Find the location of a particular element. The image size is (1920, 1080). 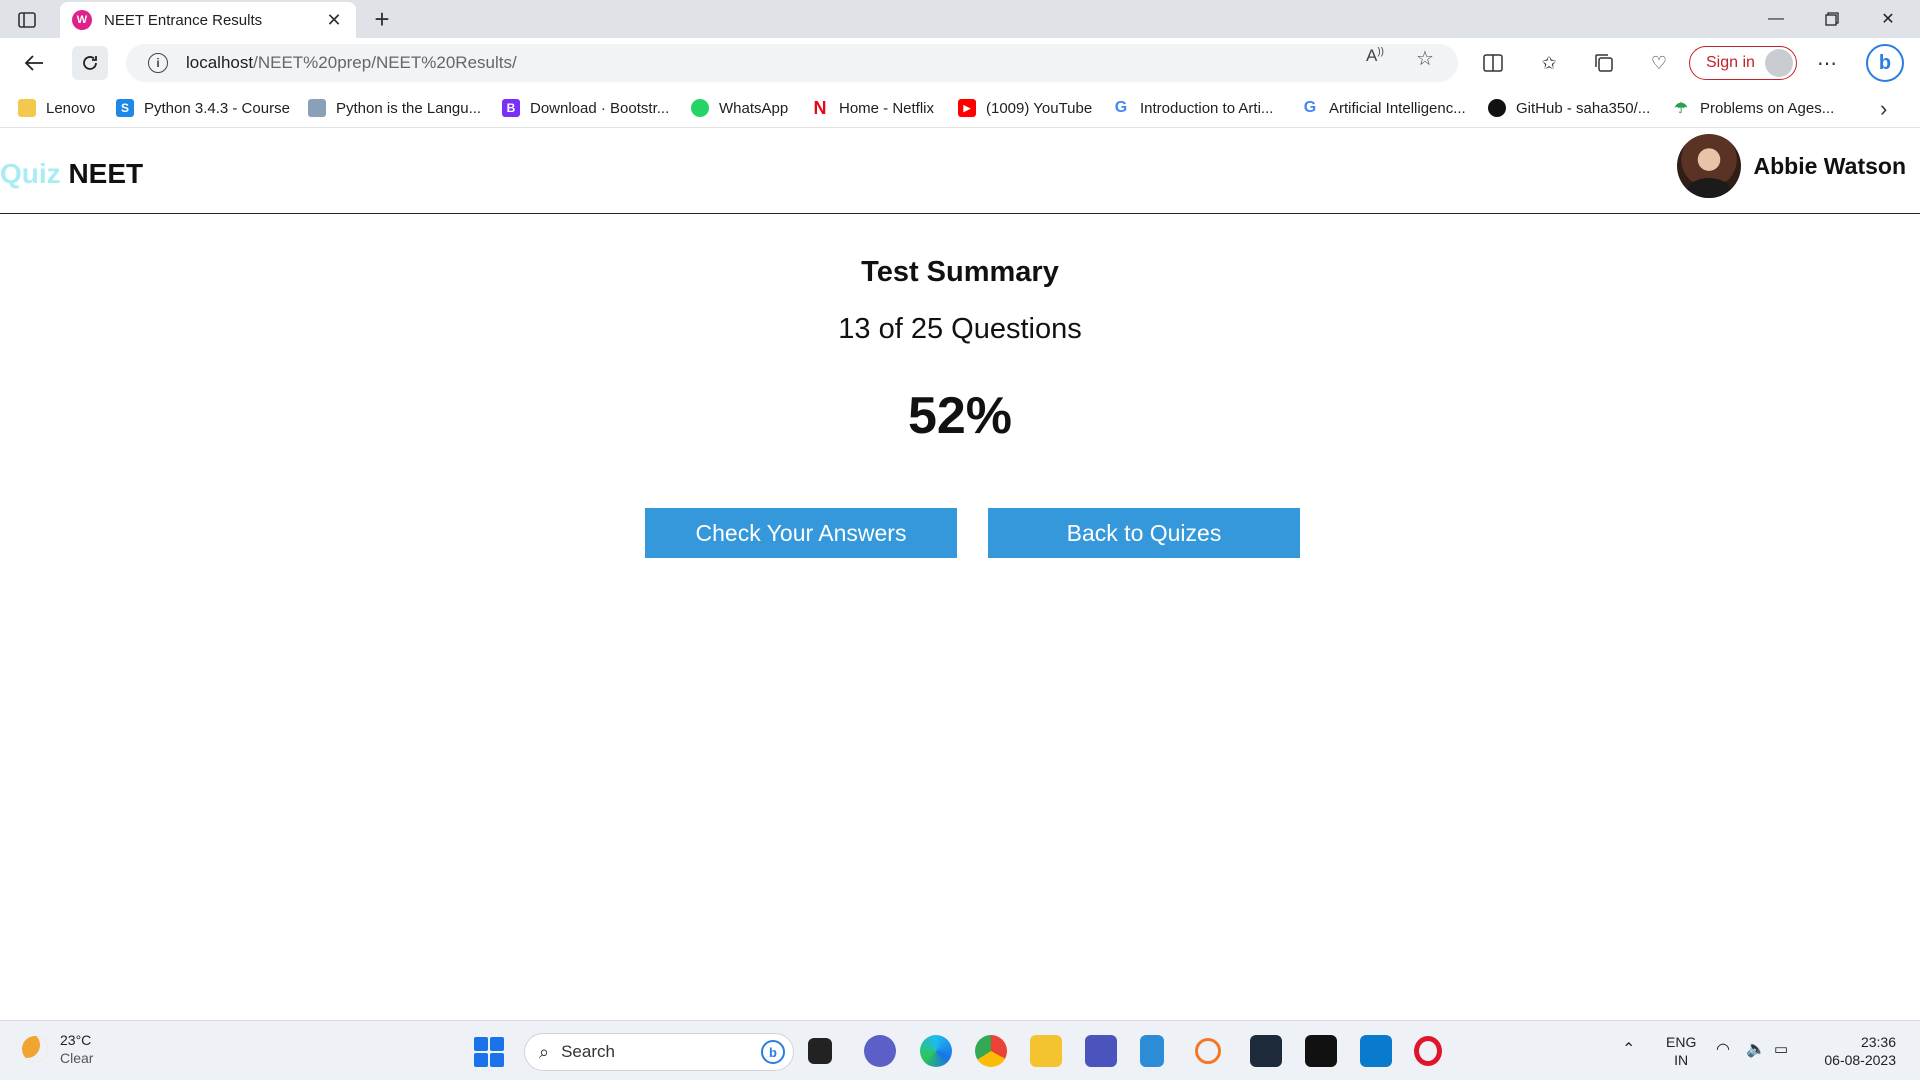

chrome-icon is located at coordinates (991, 1051).